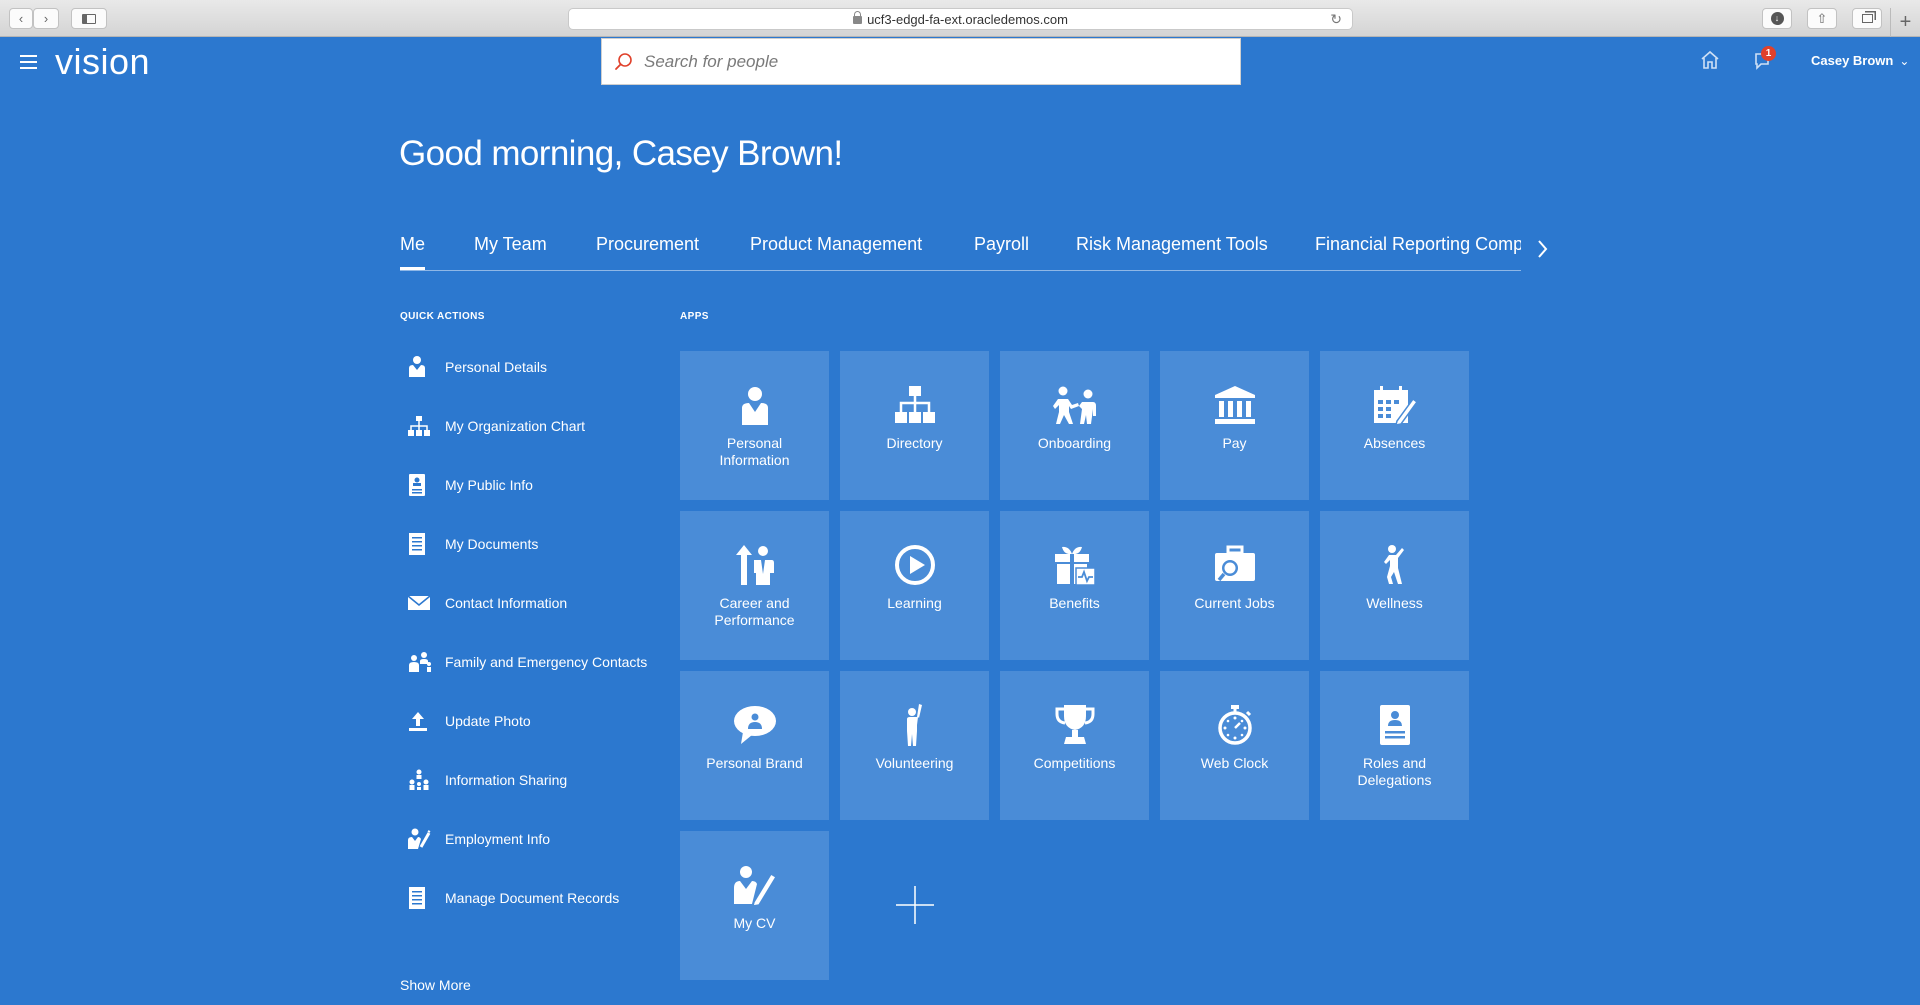 The height and width of the screenshot is (1005, 1920). I want to click on org-chart-icon, so click(420, 426).